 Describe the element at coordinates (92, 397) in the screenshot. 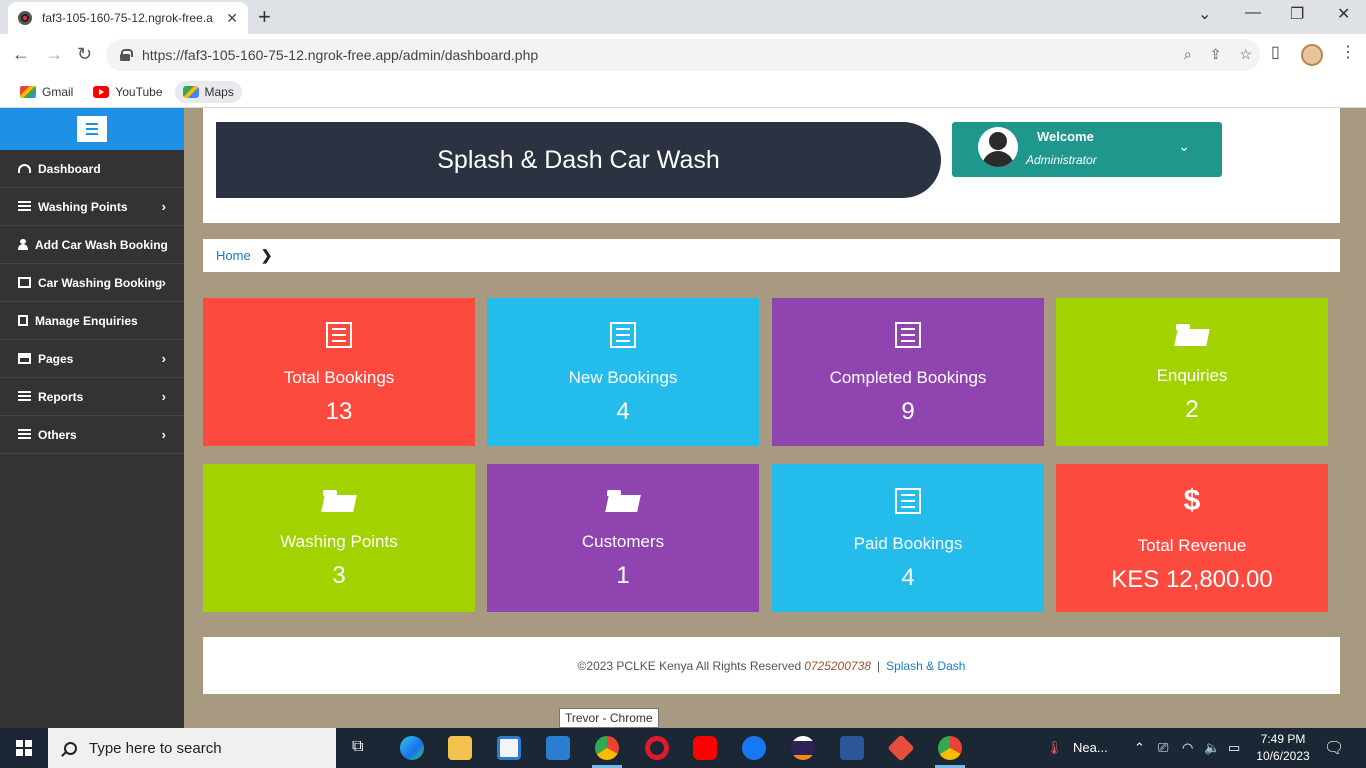

I see `sidebar-item-reports: Reports ›` at that location.